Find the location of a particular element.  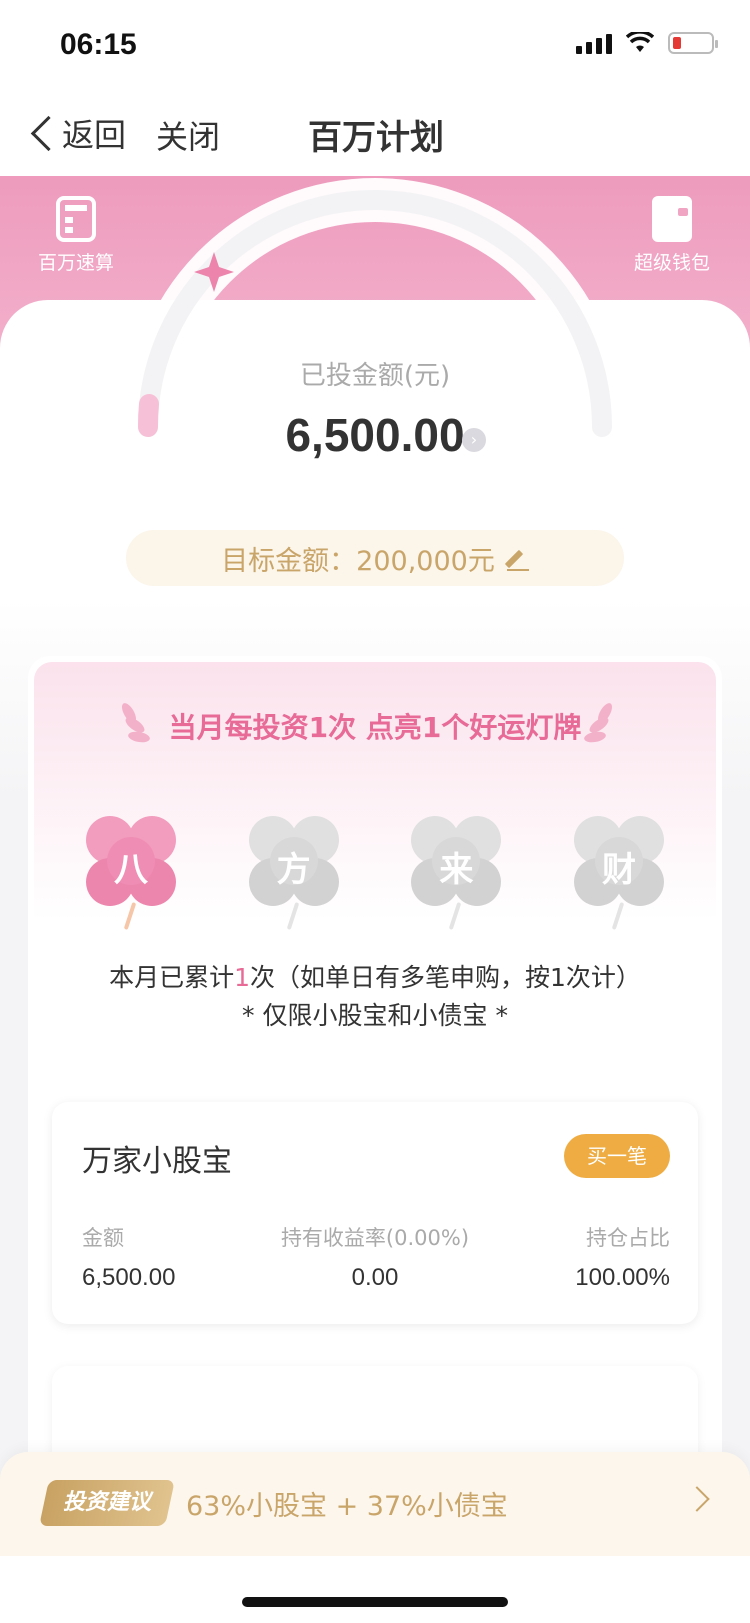

chevron-right-icon: › is located at coordinates (474, 440).